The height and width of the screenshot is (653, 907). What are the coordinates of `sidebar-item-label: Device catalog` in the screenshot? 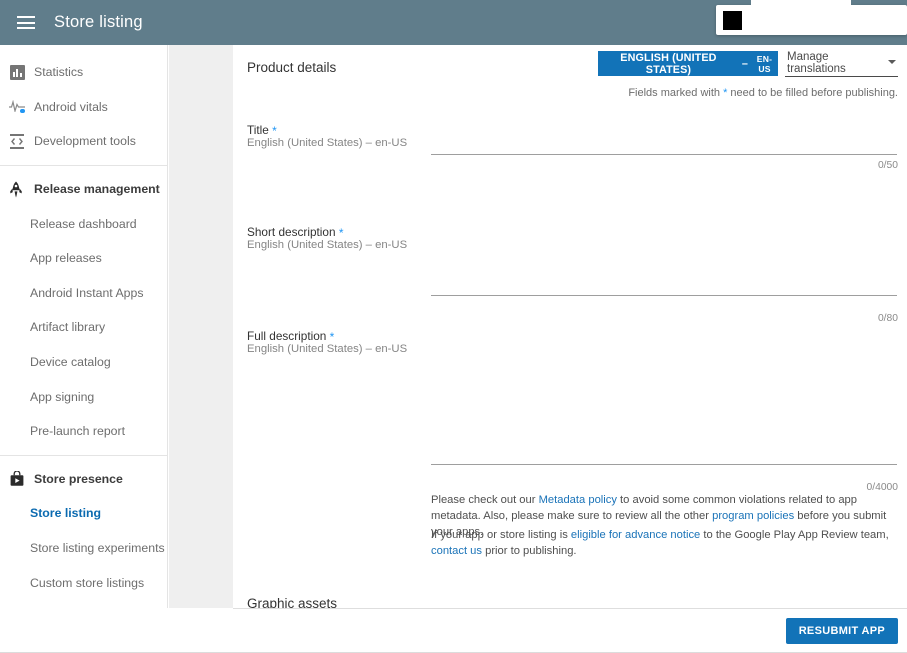 It's located at (70, 362).